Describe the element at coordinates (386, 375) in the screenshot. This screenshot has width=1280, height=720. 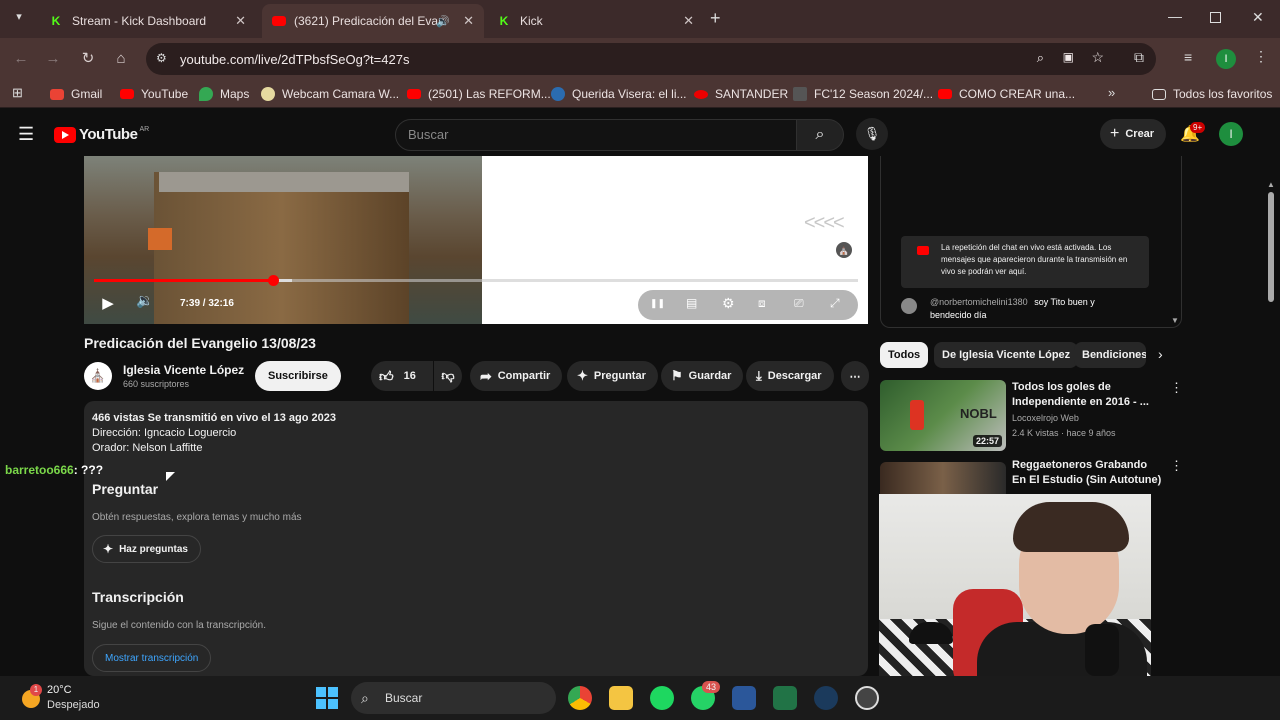
I see `thumbs-up-icon: 👍︎` at that location.